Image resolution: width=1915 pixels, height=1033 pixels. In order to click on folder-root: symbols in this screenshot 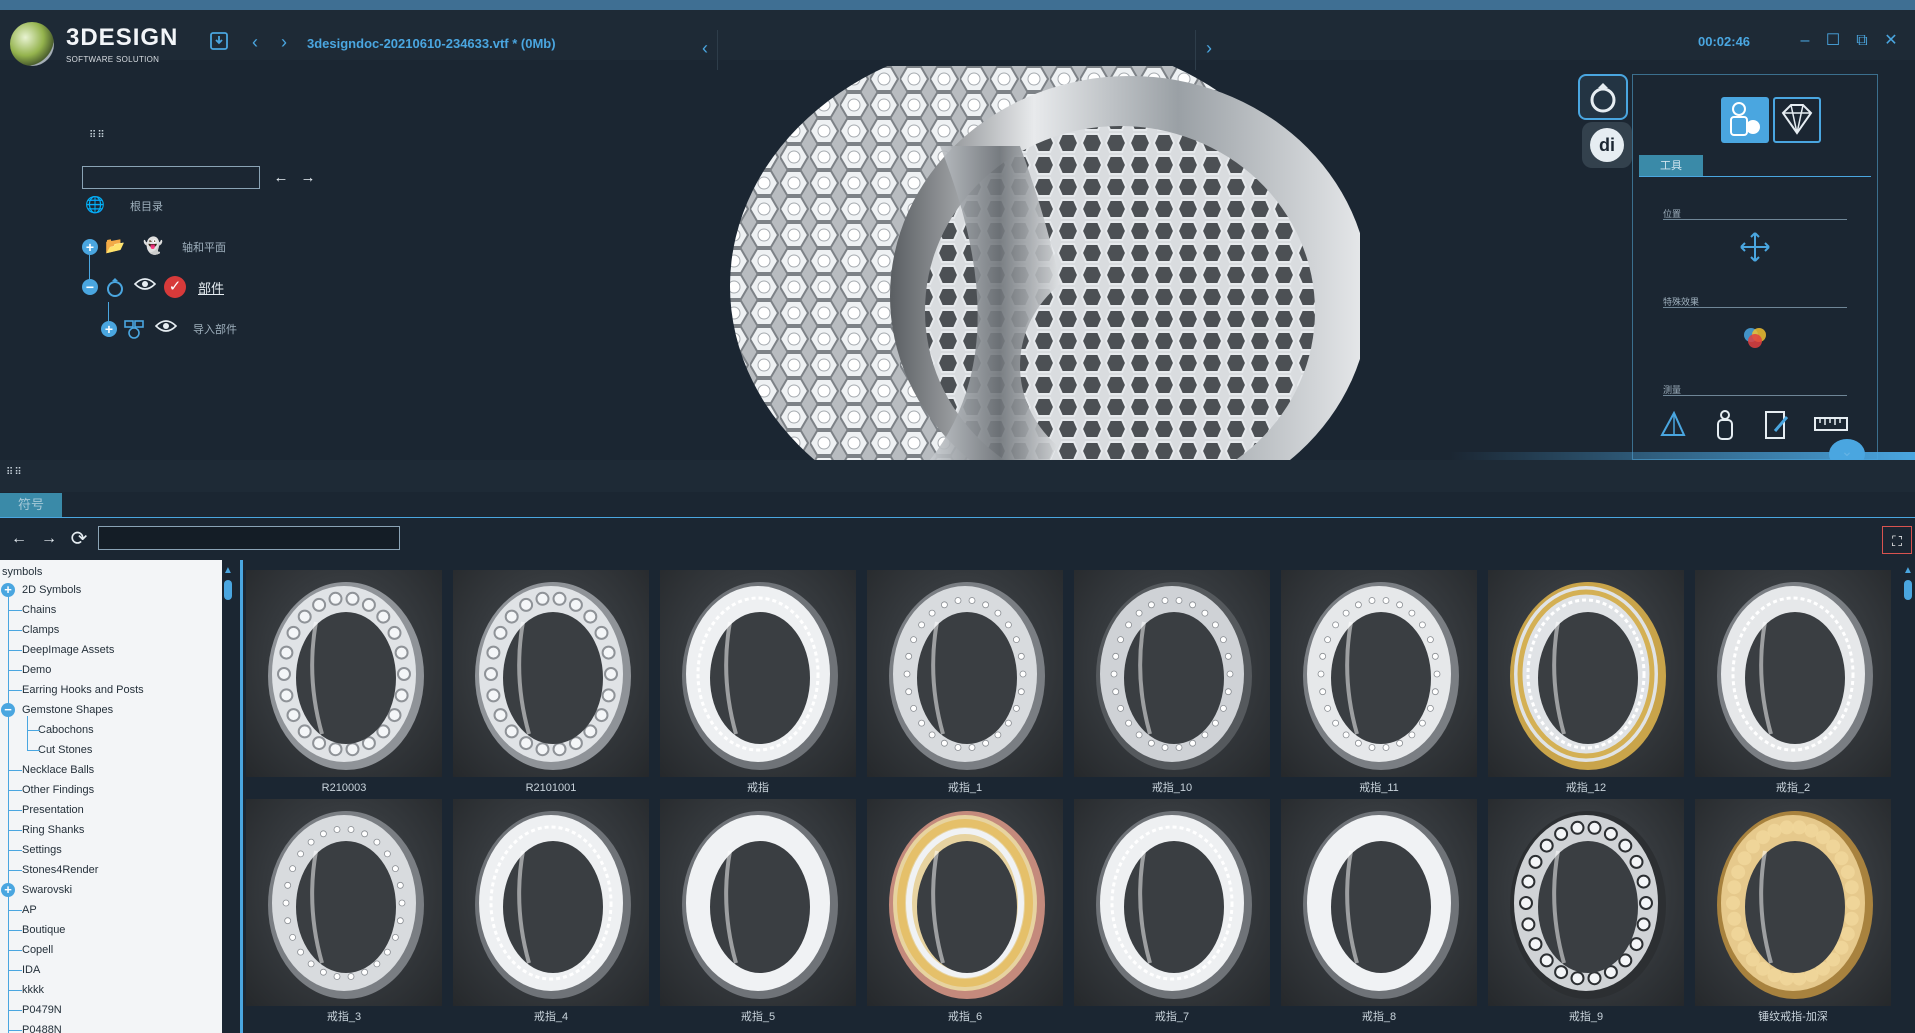, I will do `click(22, 572)`.